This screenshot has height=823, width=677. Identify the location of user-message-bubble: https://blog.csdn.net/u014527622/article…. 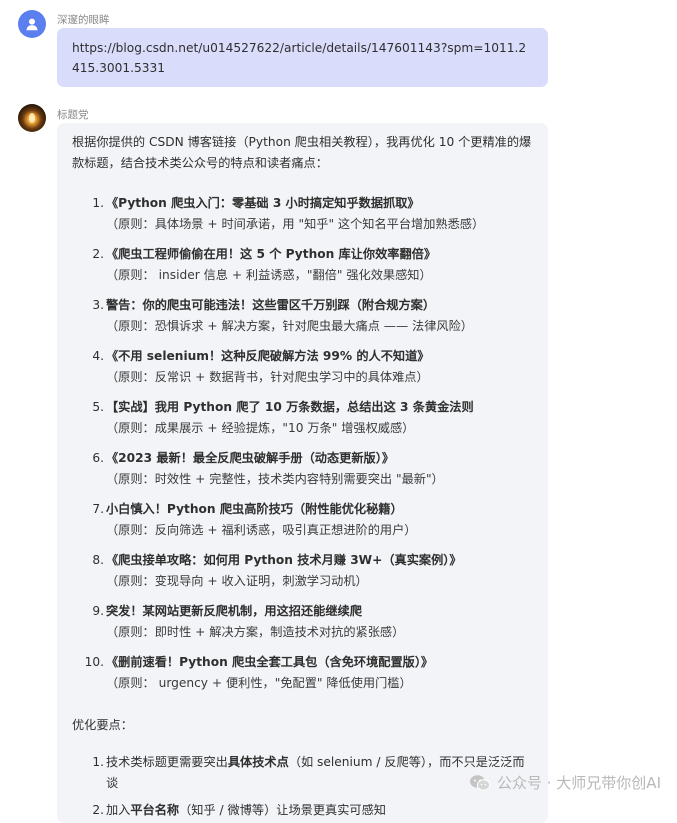
(302, 57).